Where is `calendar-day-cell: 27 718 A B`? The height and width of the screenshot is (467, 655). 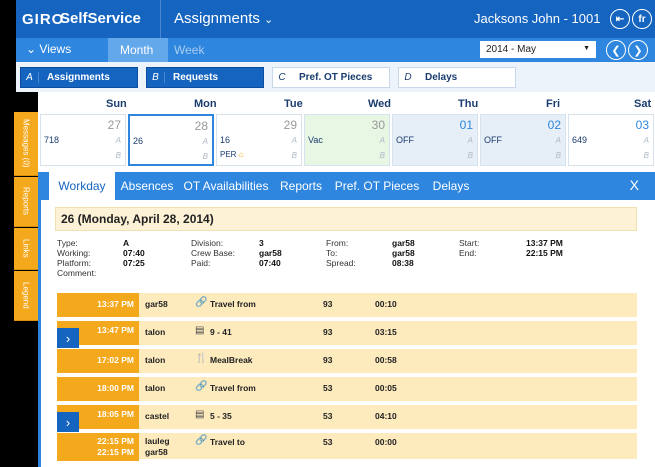 calendar-day-cell: 27 718 A B is located at coordinates (83, 140).